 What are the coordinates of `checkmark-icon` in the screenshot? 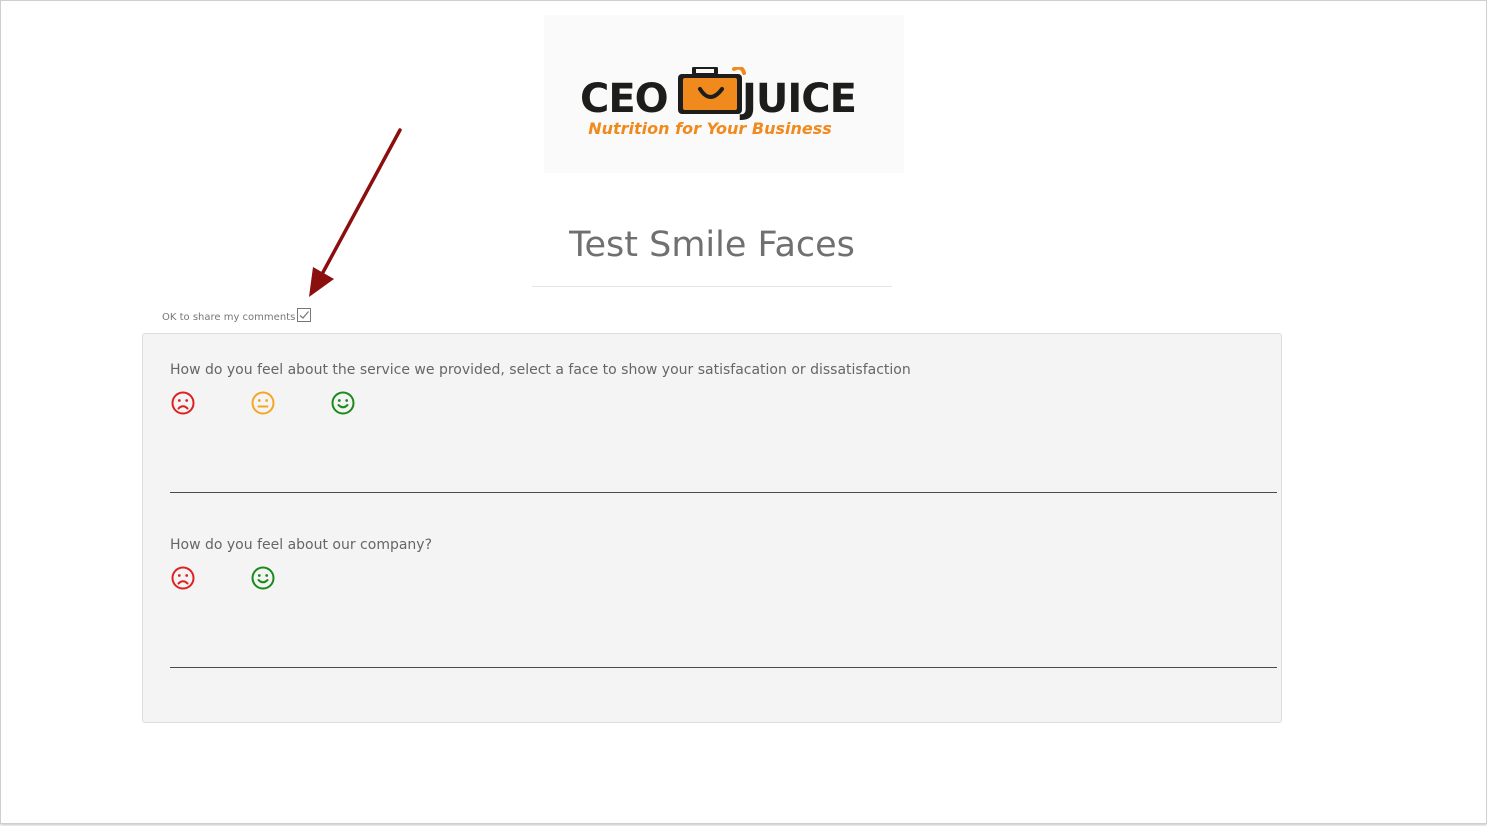 It's located at (304, 315).